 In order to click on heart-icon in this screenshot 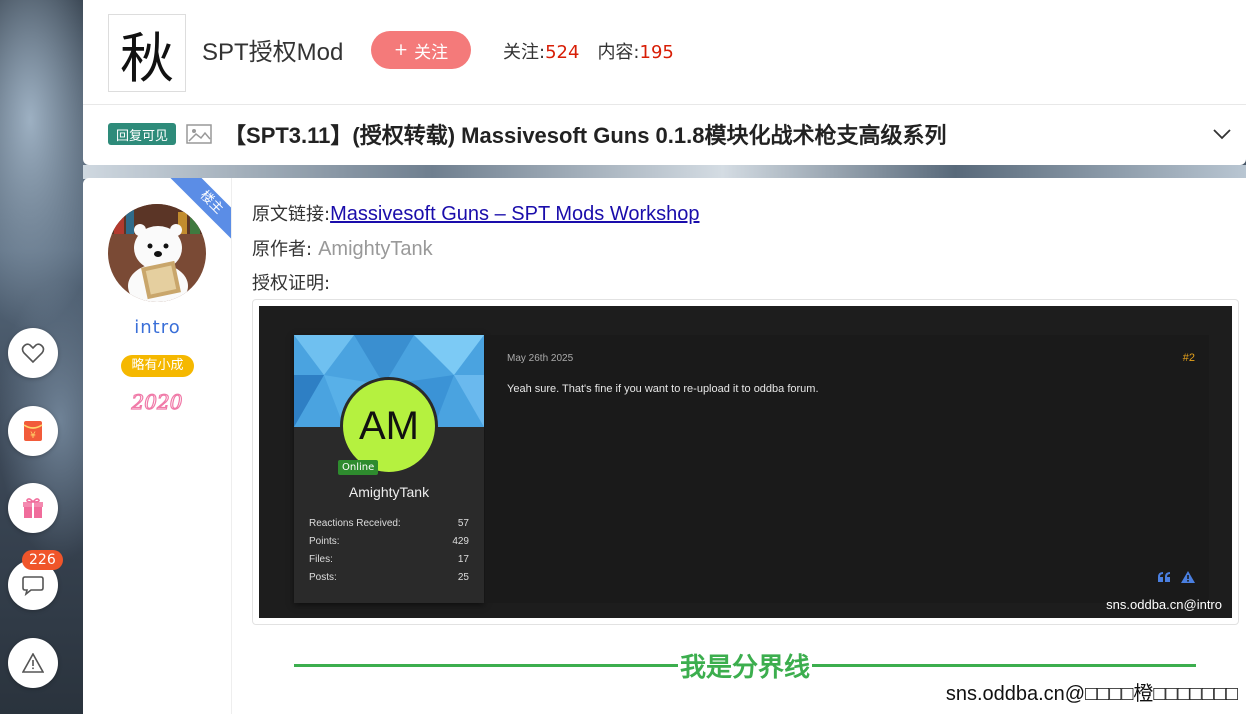, I will do `click(33, 353)`.